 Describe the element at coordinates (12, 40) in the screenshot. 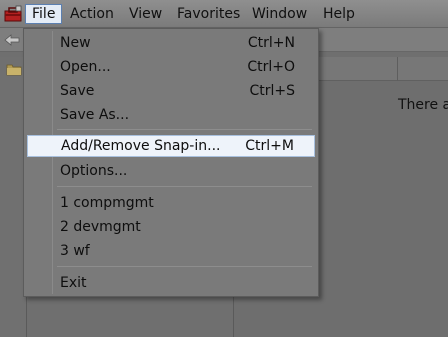

I see `back-arrow-icon` at that location.